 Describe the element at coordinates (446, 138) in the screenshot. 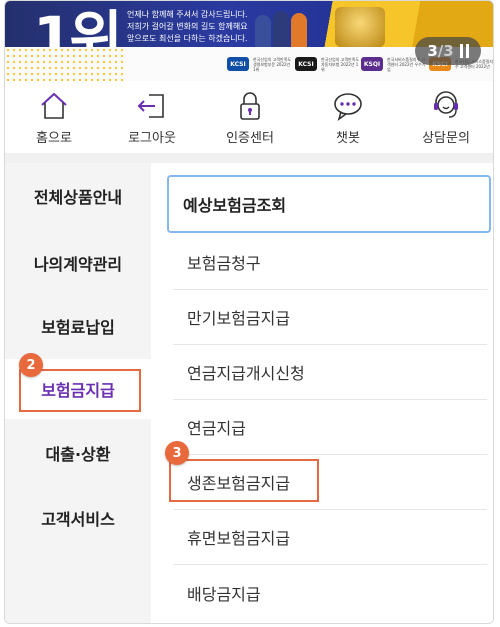

I see `quick-consult-label: 상담문의` at that location.